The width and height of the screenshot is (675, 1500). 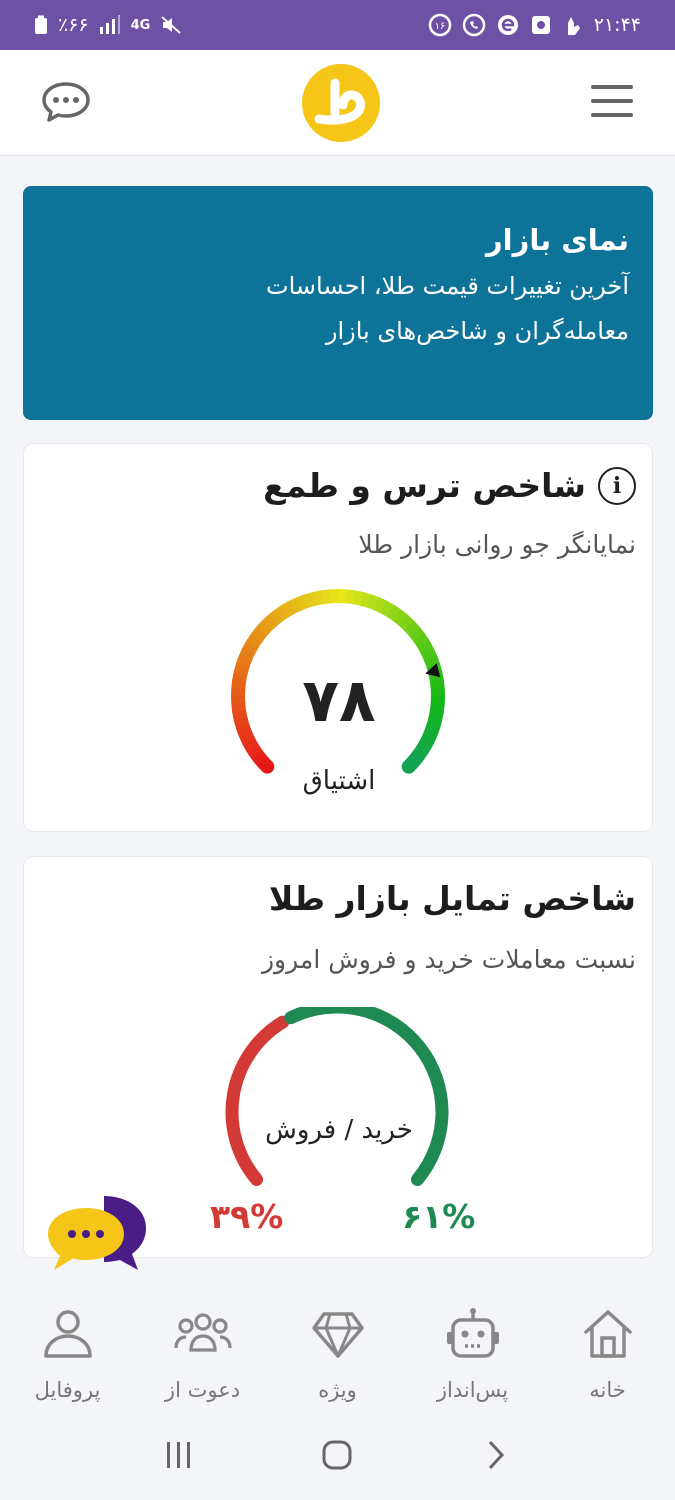 I want to click on users-icon, so click(x=202, y=1332).